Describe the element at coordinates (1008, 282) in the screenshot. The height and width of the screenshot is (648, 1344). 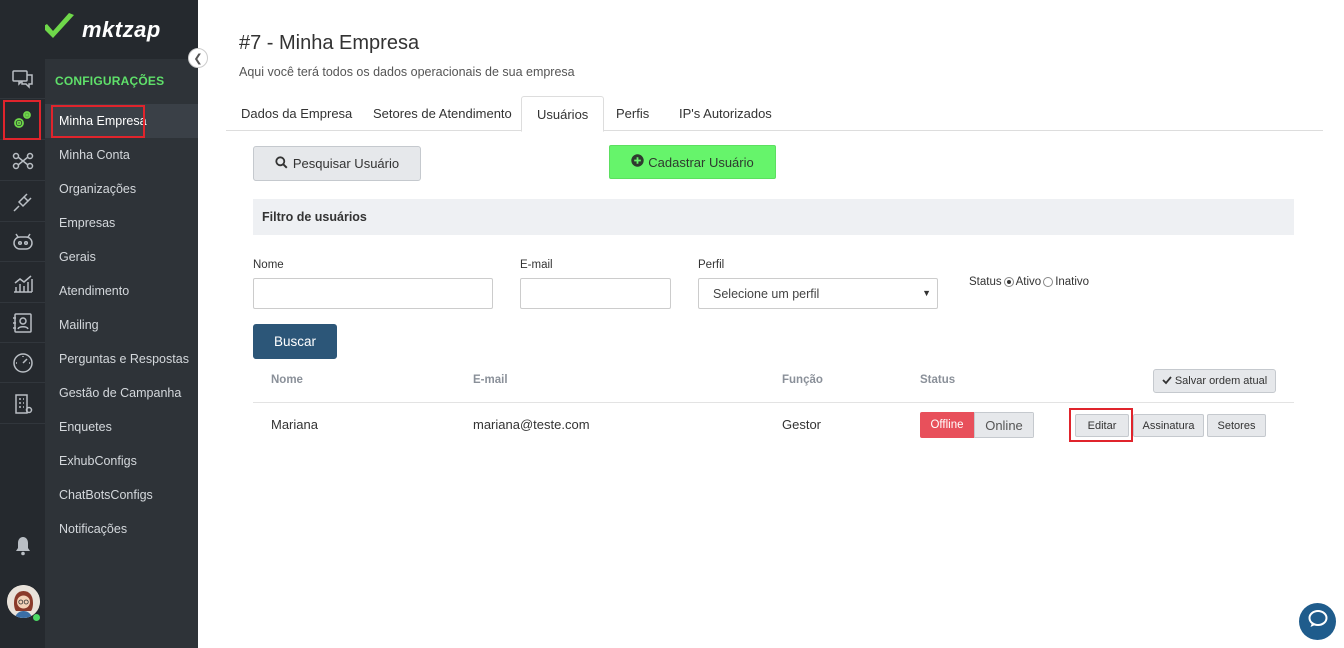
I see `radio-ativo` at that location.